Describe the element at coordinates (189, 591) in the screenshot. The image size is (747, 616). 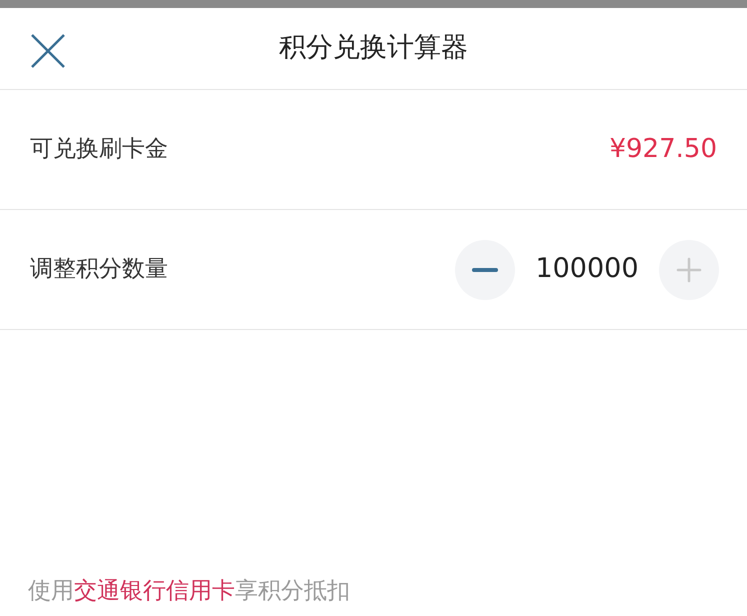
I see `footer-note: 使用交通银行信用卡享积分抵扣` at that location.